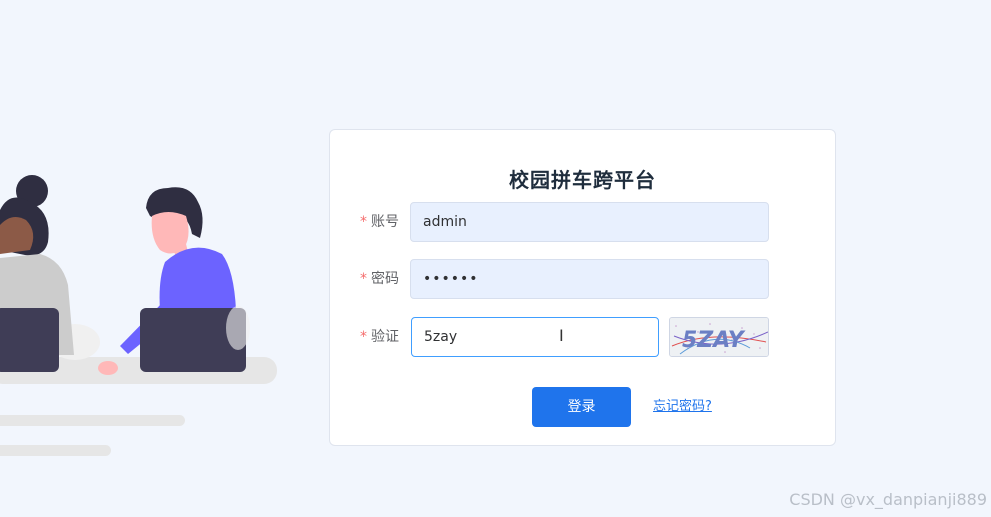 The height and width of the screenshot is (517, 991). I want to click on password-label-text: 密码, so click(385, 279).